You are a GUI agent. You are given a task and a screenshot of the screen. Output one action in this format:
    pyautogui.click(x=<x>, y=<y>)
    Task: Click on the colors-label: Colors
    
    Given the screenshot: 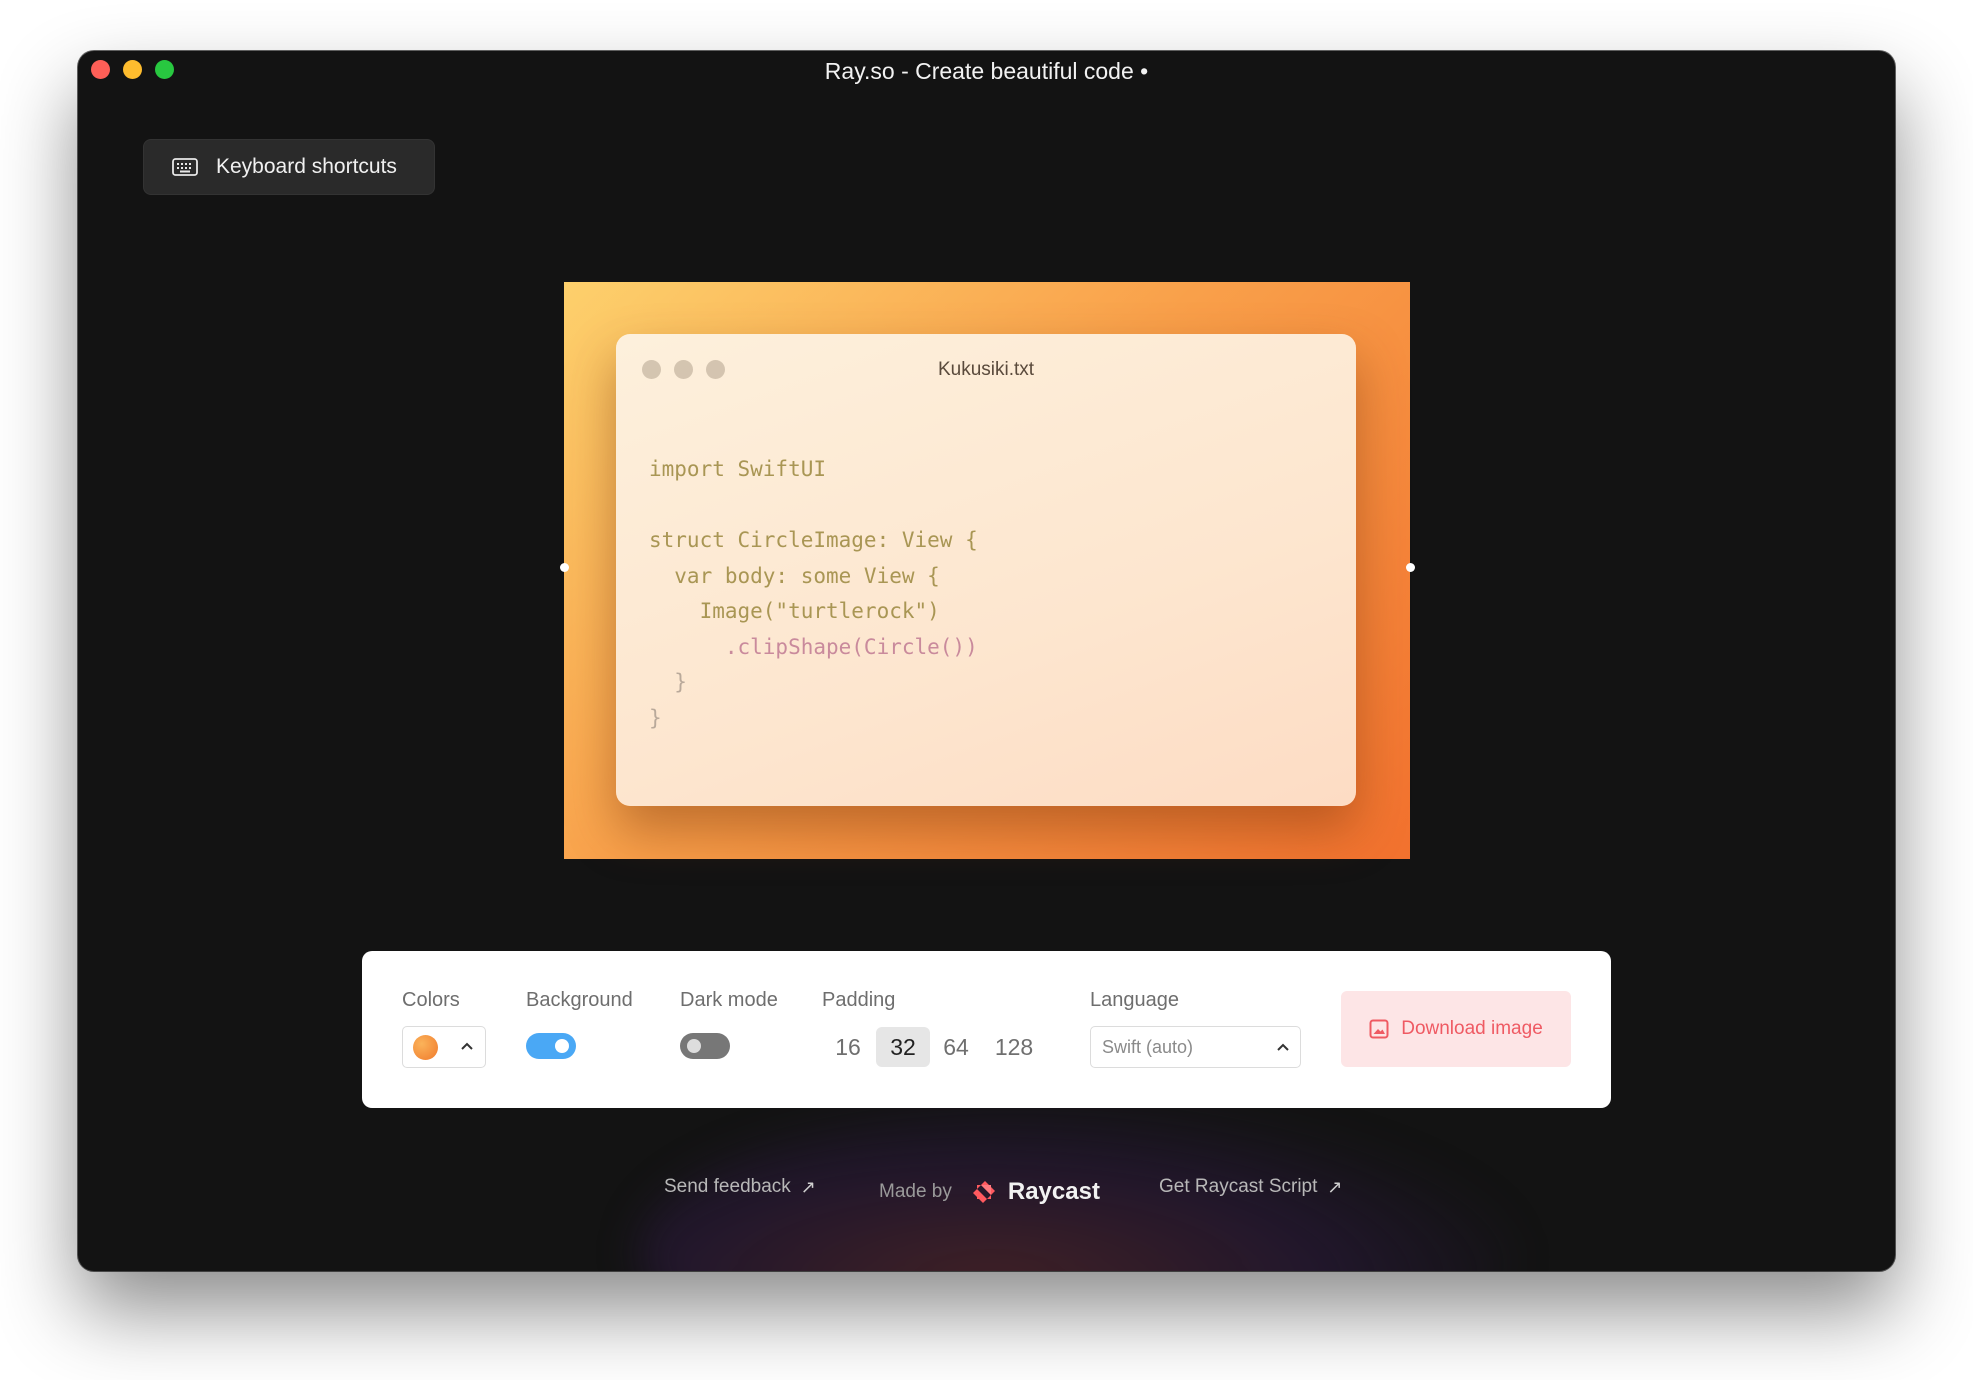 What is the action you would take?
    pyautogui.click(x=431, y=1000)
    